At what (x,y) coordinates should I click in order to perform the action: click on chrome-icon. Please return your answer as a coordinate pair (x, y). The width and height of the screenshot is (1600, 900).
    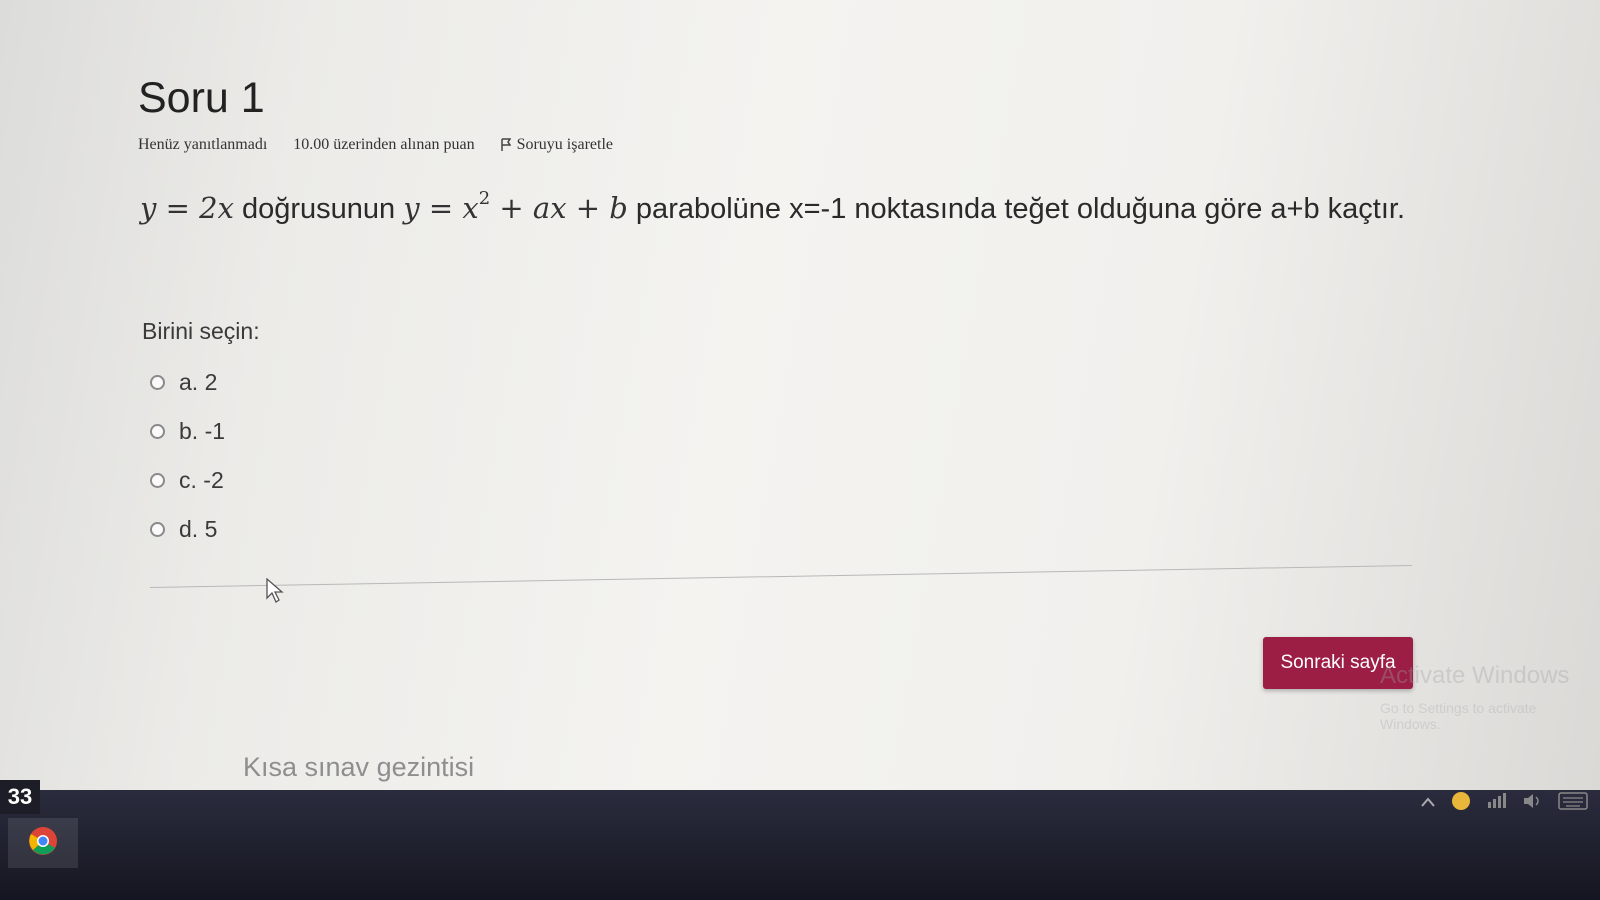
    Looking at the image, I should click on (43, 843).